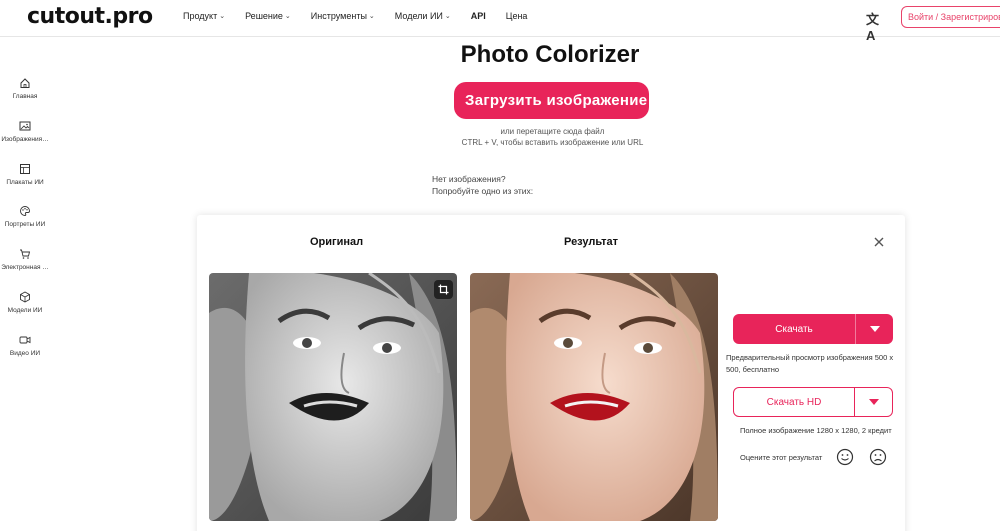 The image size is (1000, 531). What do you see at coordinates (794, 329) in the screenshot?
I see `download-button: Скачать` at bounding box center [794, 329].